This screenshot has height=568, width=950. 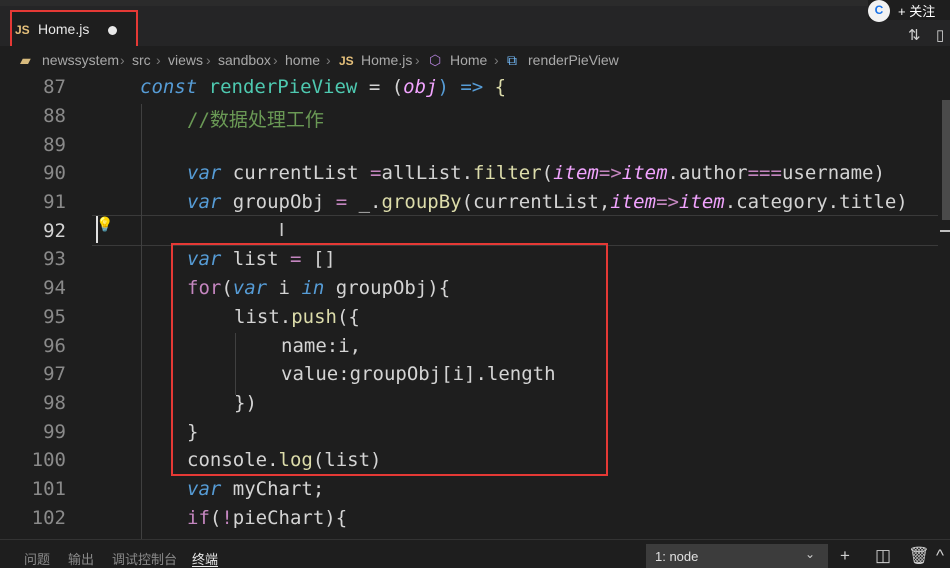 I want to click on variable-icon: ⧉, so click(x=512, y=60).